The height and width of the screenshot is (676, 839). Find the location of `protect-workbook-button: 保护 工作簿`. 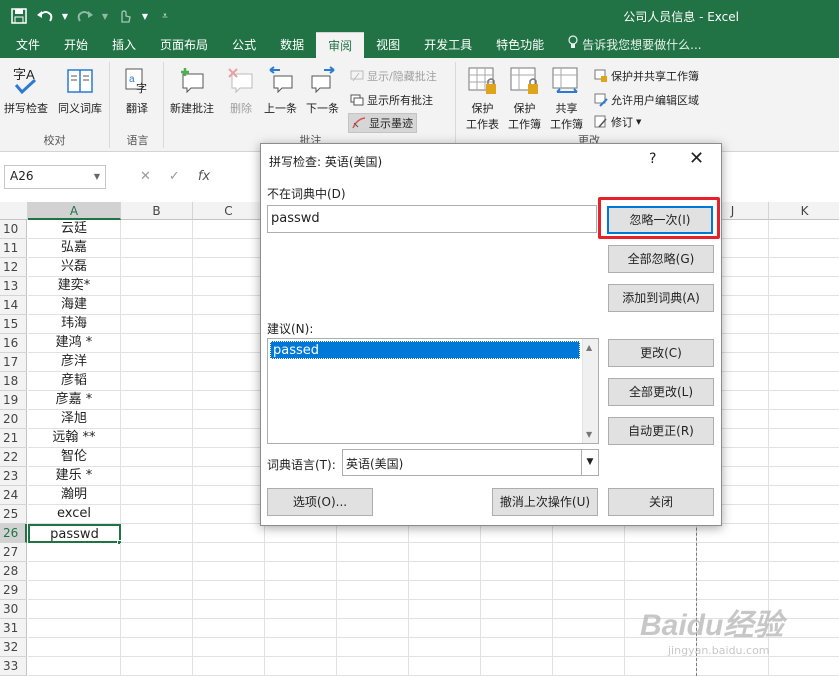

protect-workbook-button: 保护 工作簿 is located at coordinates (524, 99).